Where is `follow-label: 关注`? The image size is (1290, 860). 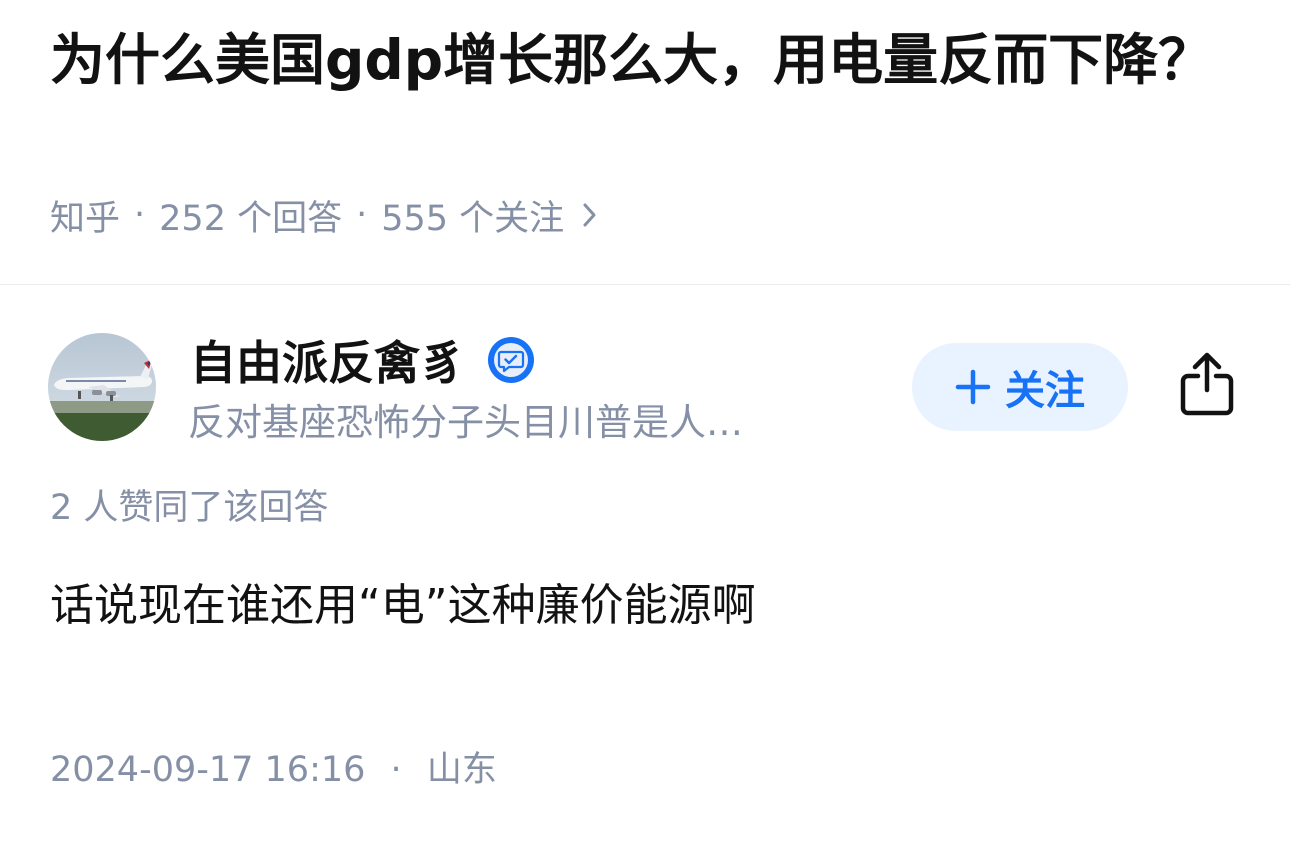
follow-label: 关注 is located at coordinates (1045, 391).